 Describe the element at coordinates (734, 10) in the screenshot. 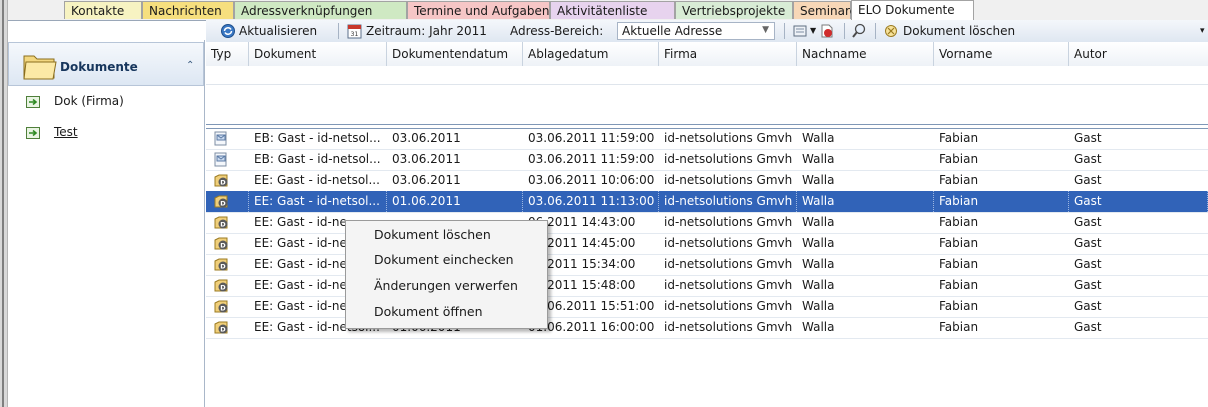

I see `tab-vertriebsprojekte: Vertriebsprojekte` at that location.